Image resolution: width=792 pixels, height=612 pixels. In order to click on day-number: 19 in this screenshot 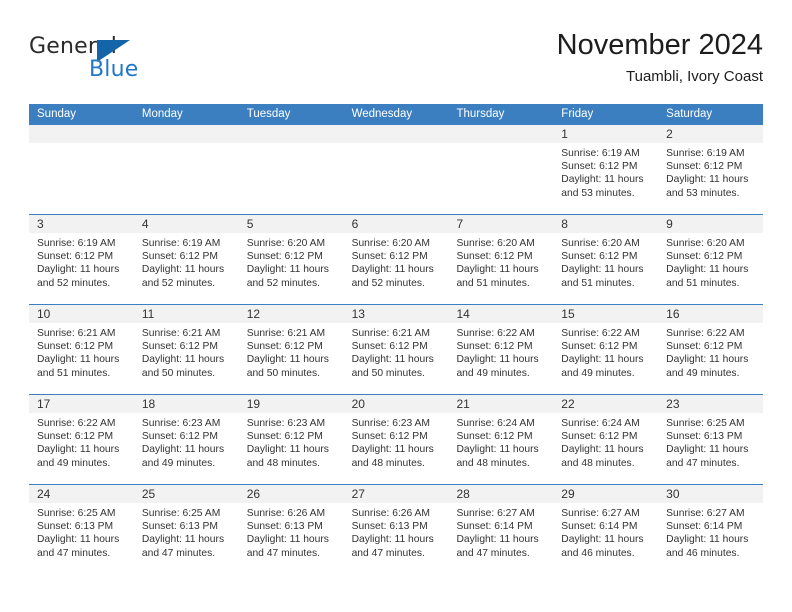, I will do `click(291, 404)`.